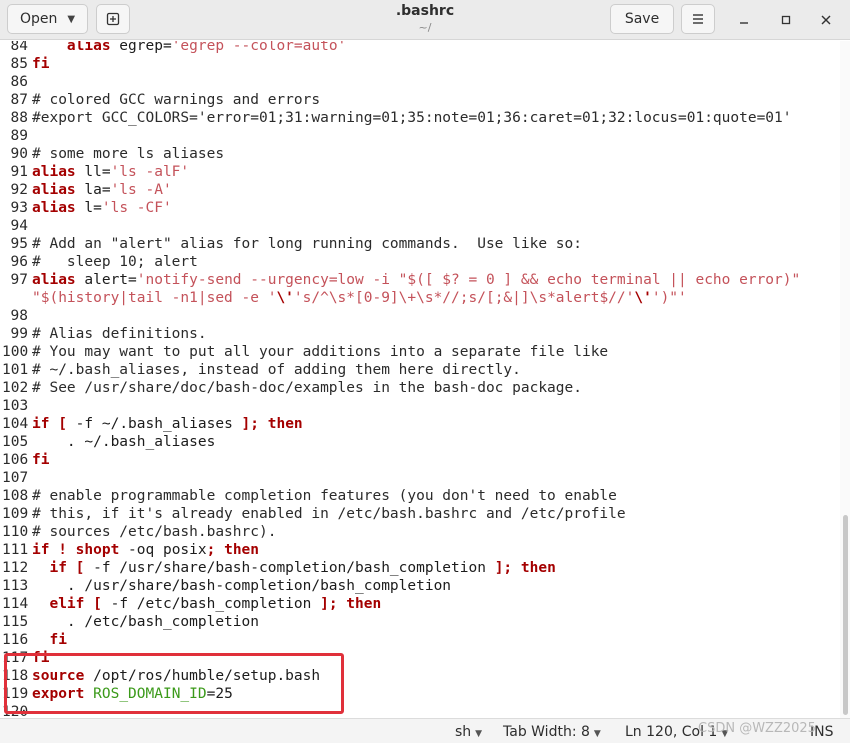 This screenshot has width=850, height=743. Describe the element at coordinates (419, 316) in the screenshot. I see `code-line: 98` at that location.